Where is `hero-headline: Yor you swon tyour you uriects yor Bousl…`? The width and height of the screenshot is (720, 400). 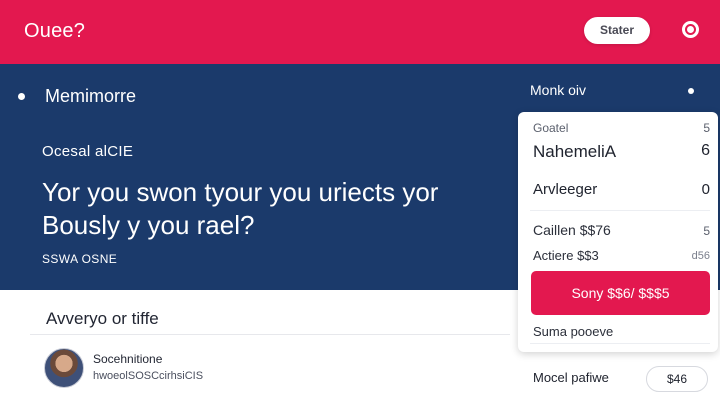 hero-headline: Yor you swon tyour you uriects yor Bousl… is located at coordinates (240, 208).